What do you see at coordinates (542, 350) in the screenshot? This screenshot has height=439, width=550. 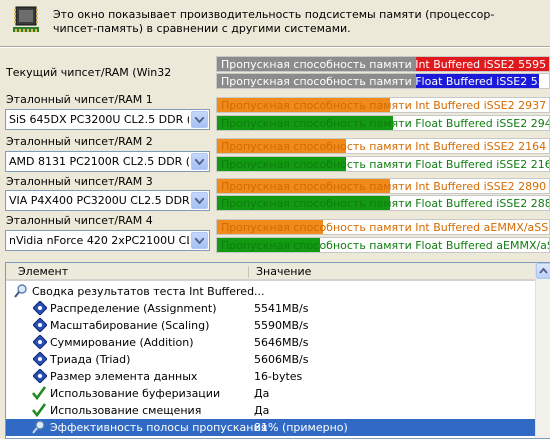 I see `vertical-scrollbar` at bounding box center [542, 350].